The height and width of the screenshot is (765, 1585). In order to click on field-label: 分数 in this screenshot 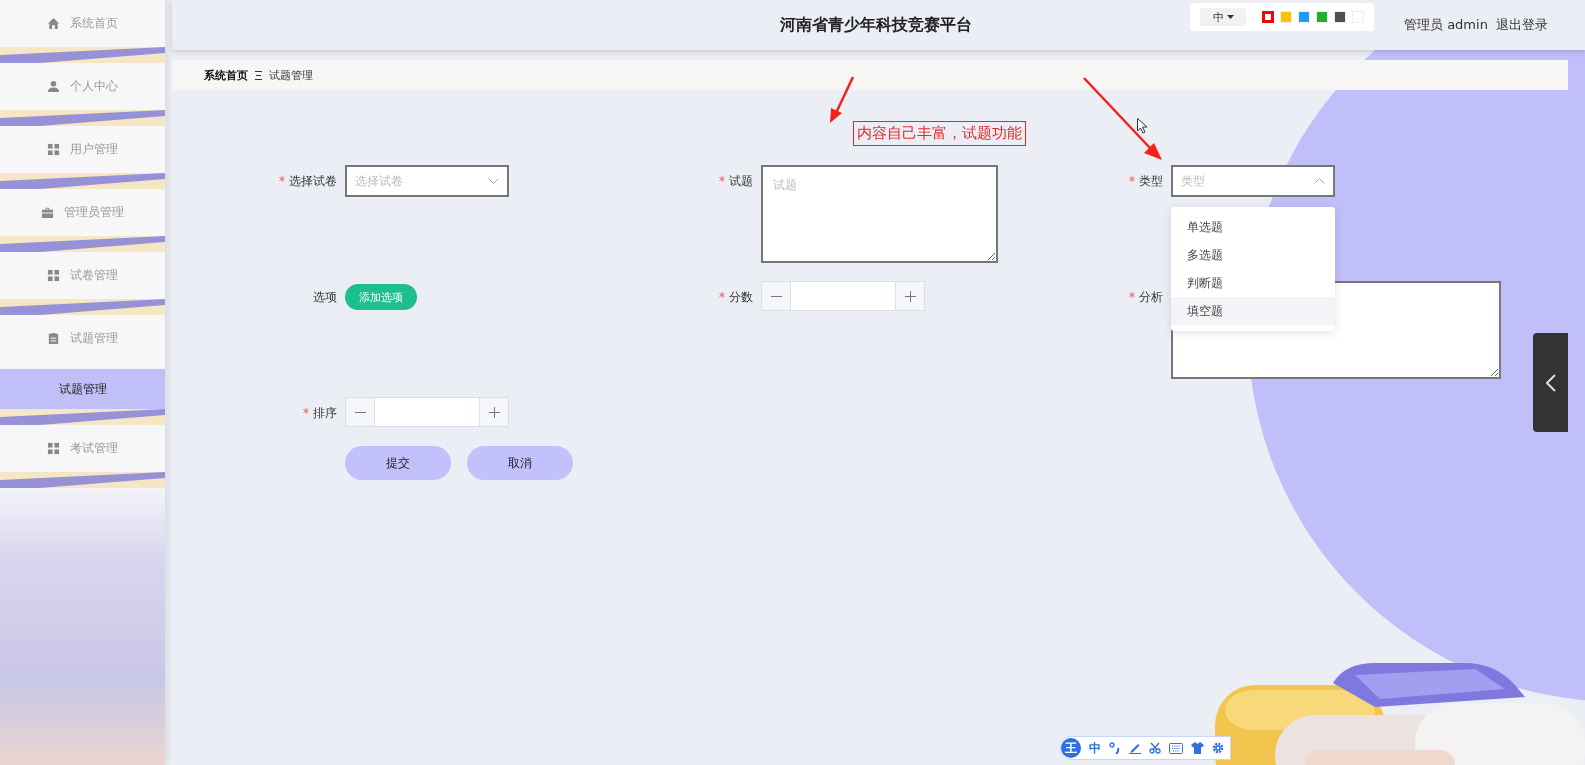, I will do `click(741, 297)`.